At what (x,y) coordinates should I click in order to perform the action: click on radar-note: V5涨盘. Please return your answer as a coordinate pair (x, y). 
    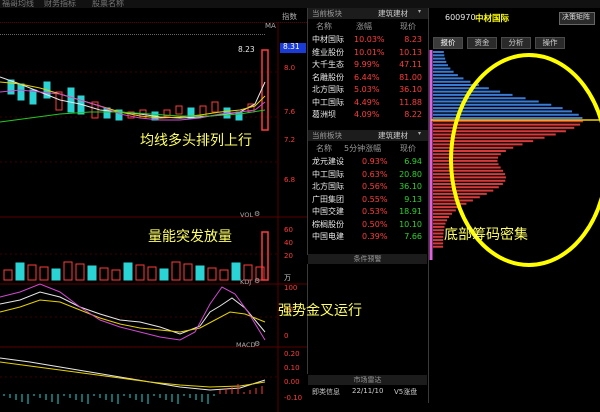
    Looking at the image, I should click on (406, 392).